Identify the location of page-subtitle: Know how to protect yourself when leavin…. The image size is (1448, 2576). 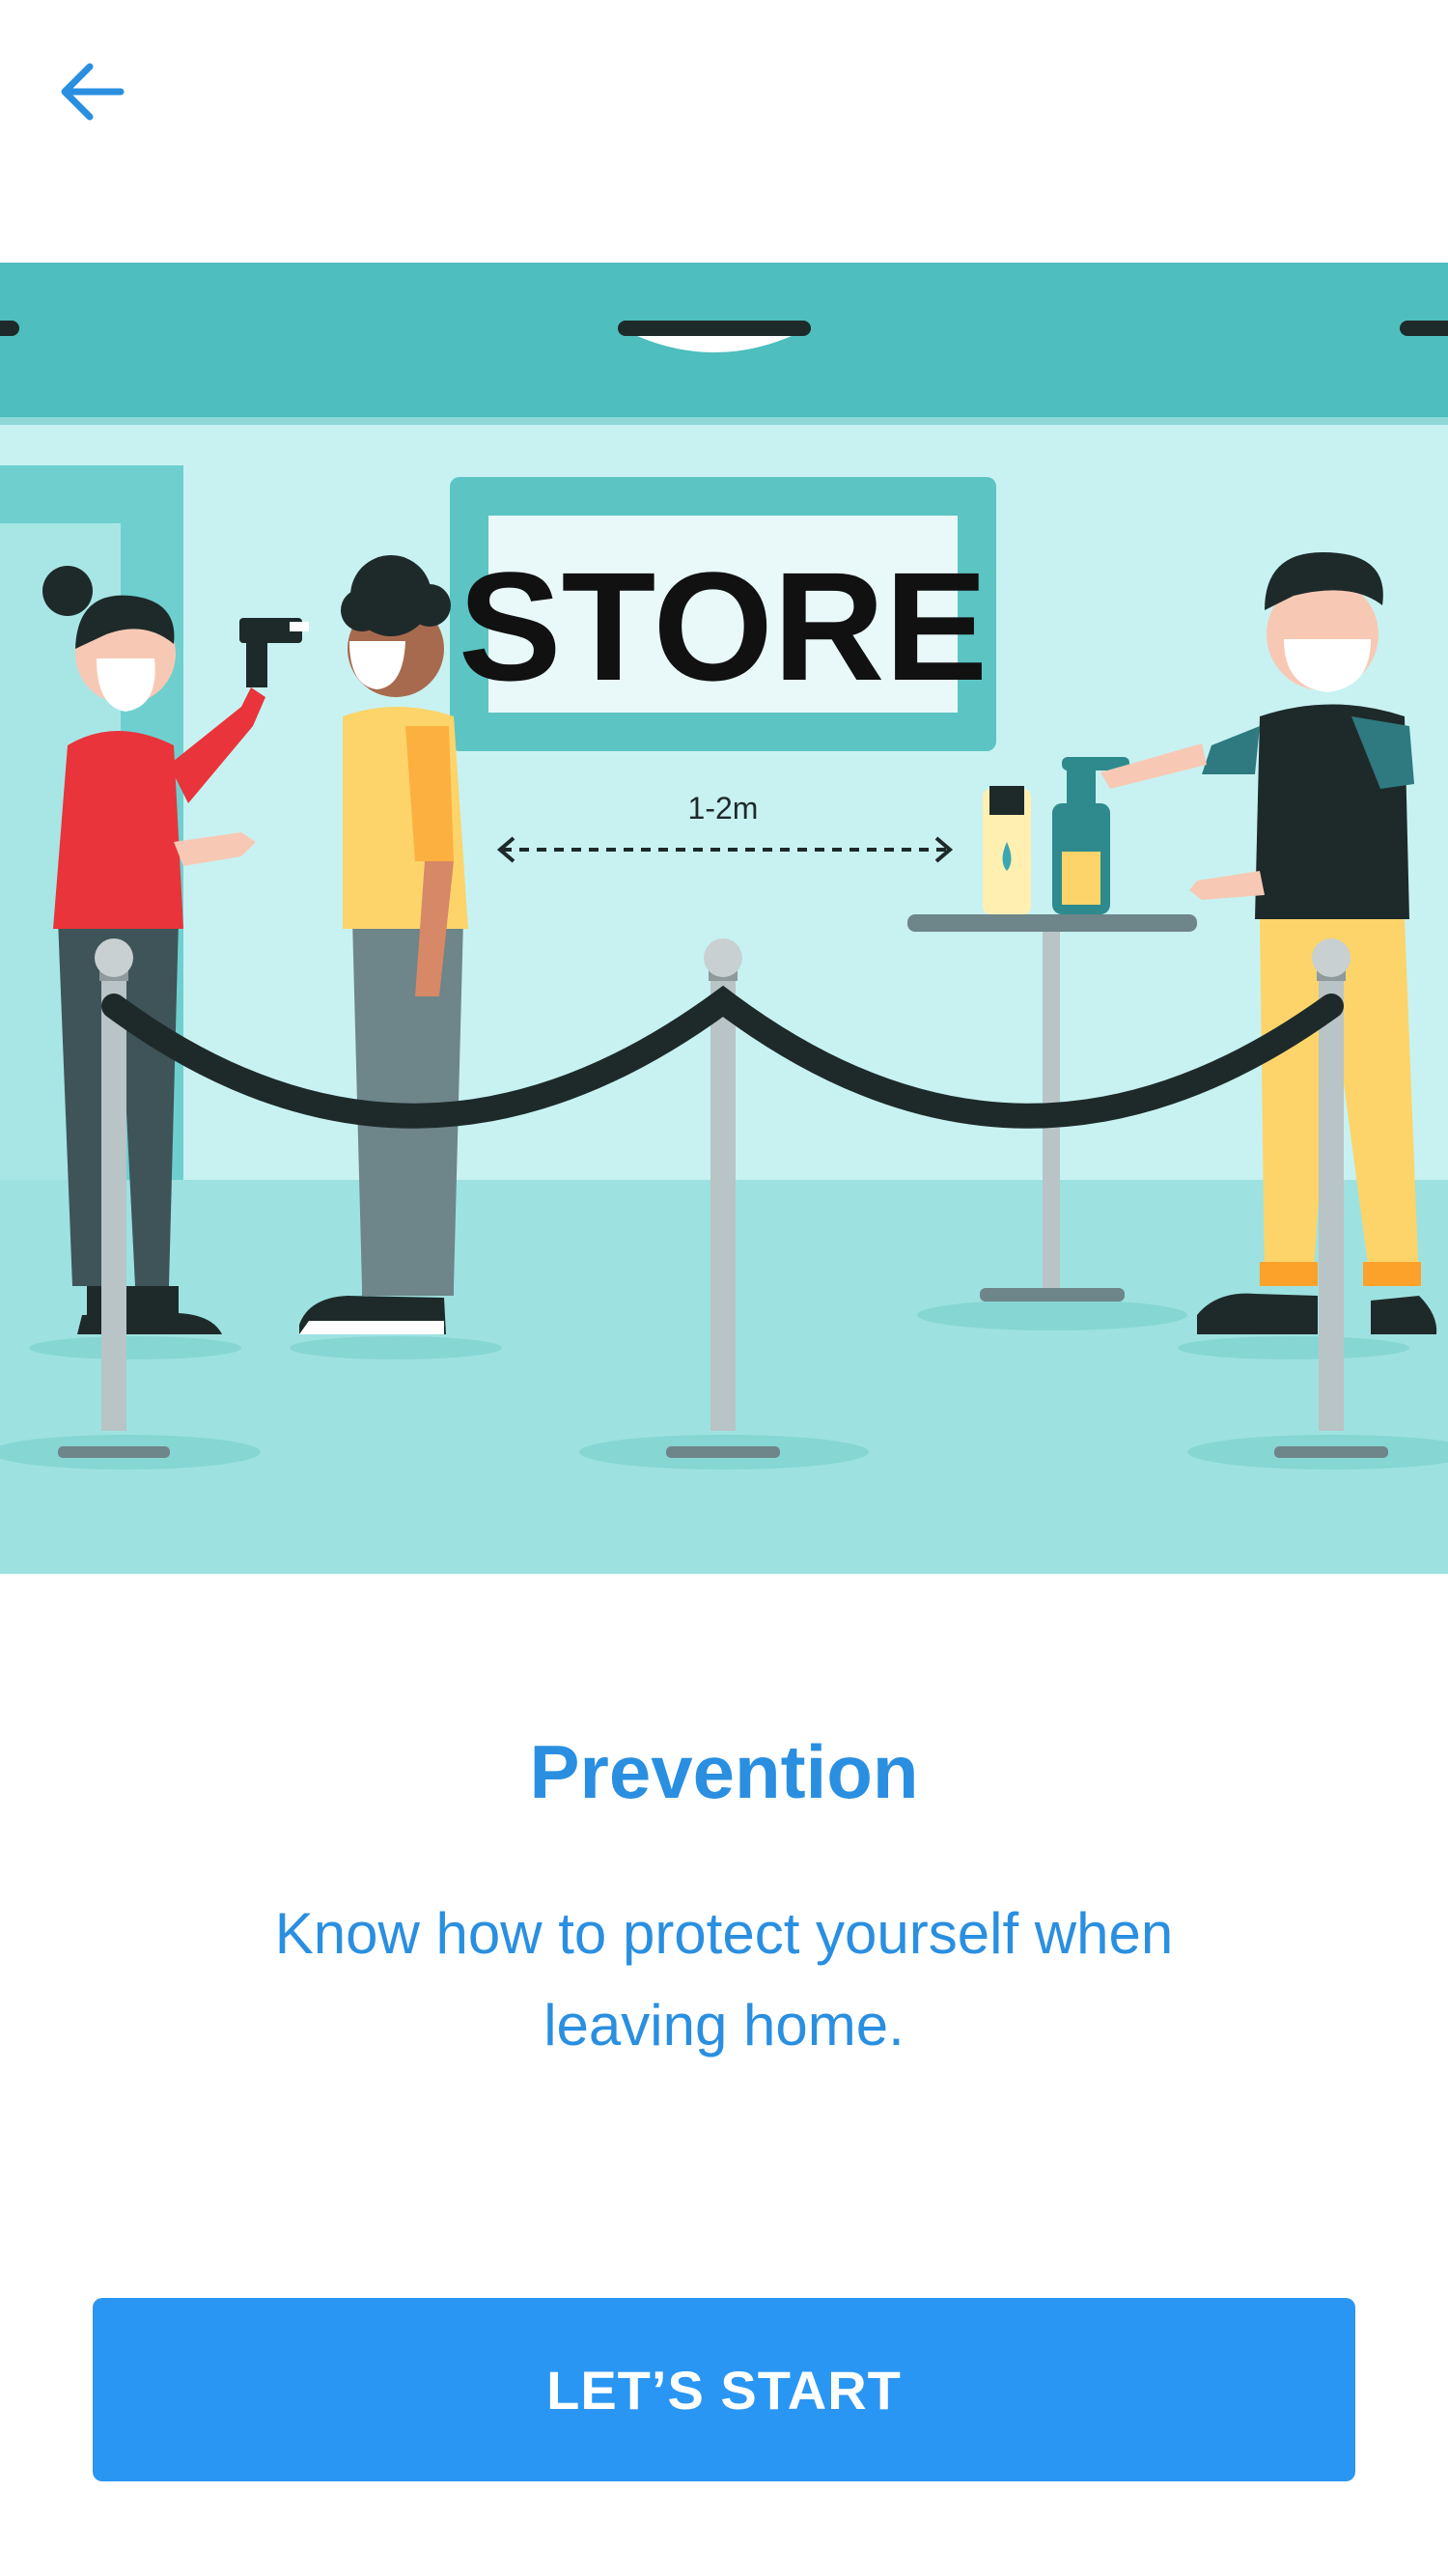
(724, 1980).